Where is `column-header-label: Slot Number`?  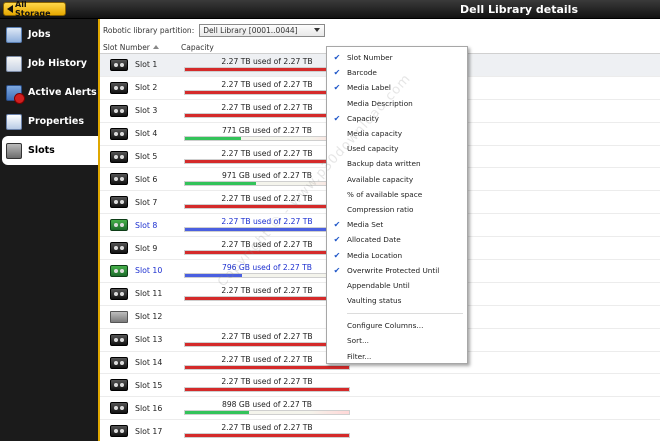
column-header-label: Slot Number is located at coordinates (126, 47).